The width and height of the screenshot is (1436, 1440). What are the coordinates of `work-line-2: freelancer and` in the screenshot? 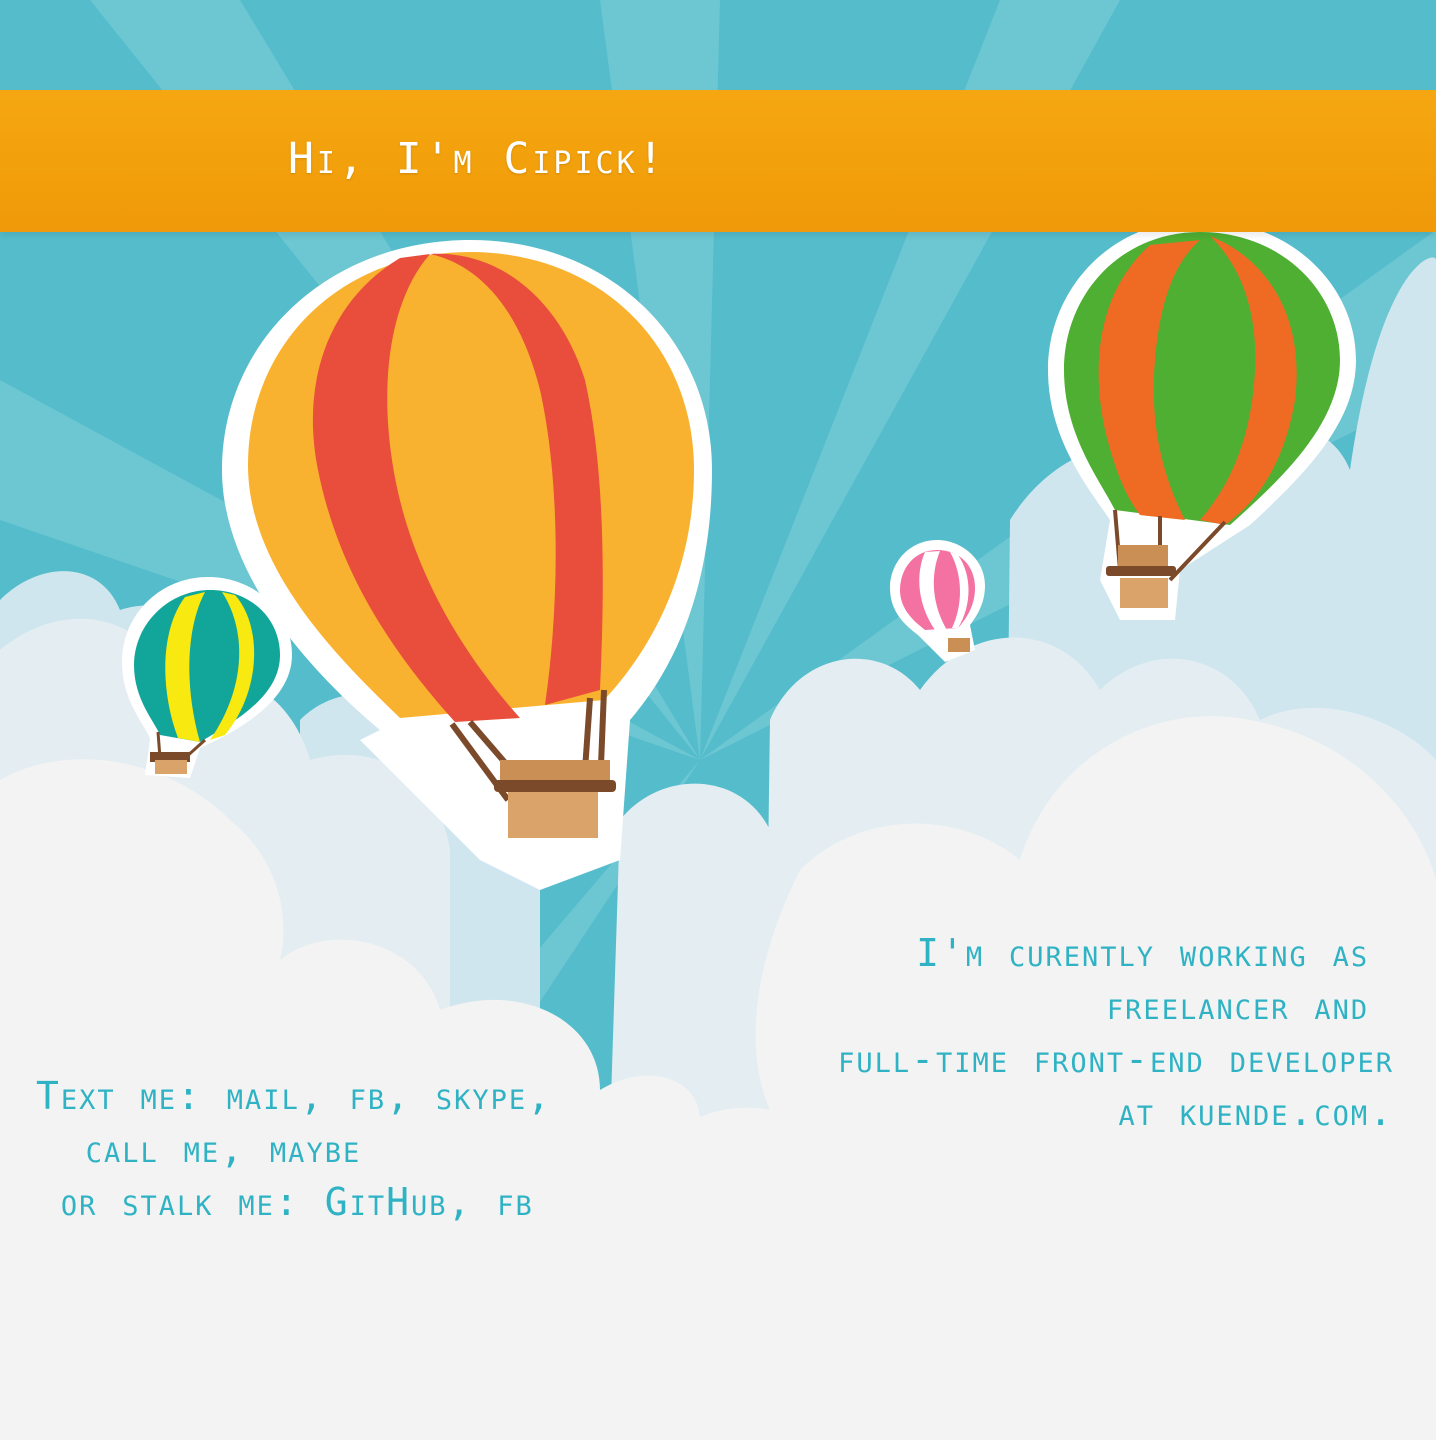 It's located at (1250, 1006).